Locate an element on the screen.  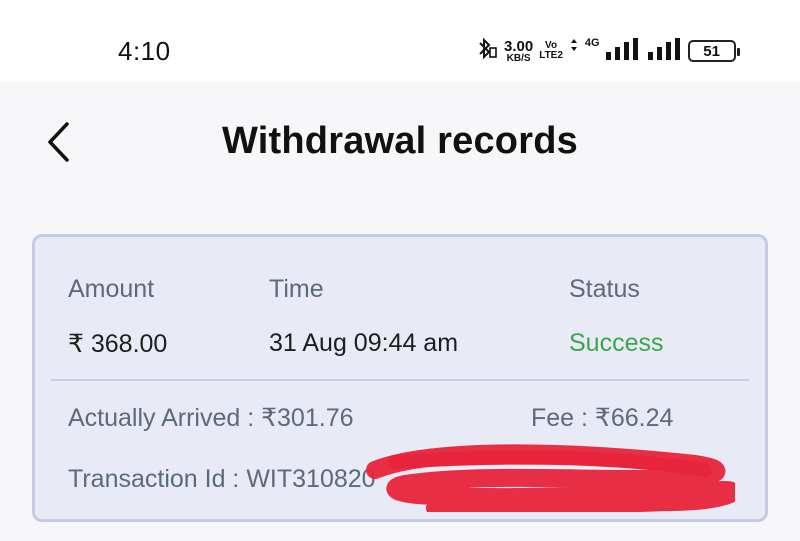
volte-line2: LTE2 is located at coordinates (551, 55).